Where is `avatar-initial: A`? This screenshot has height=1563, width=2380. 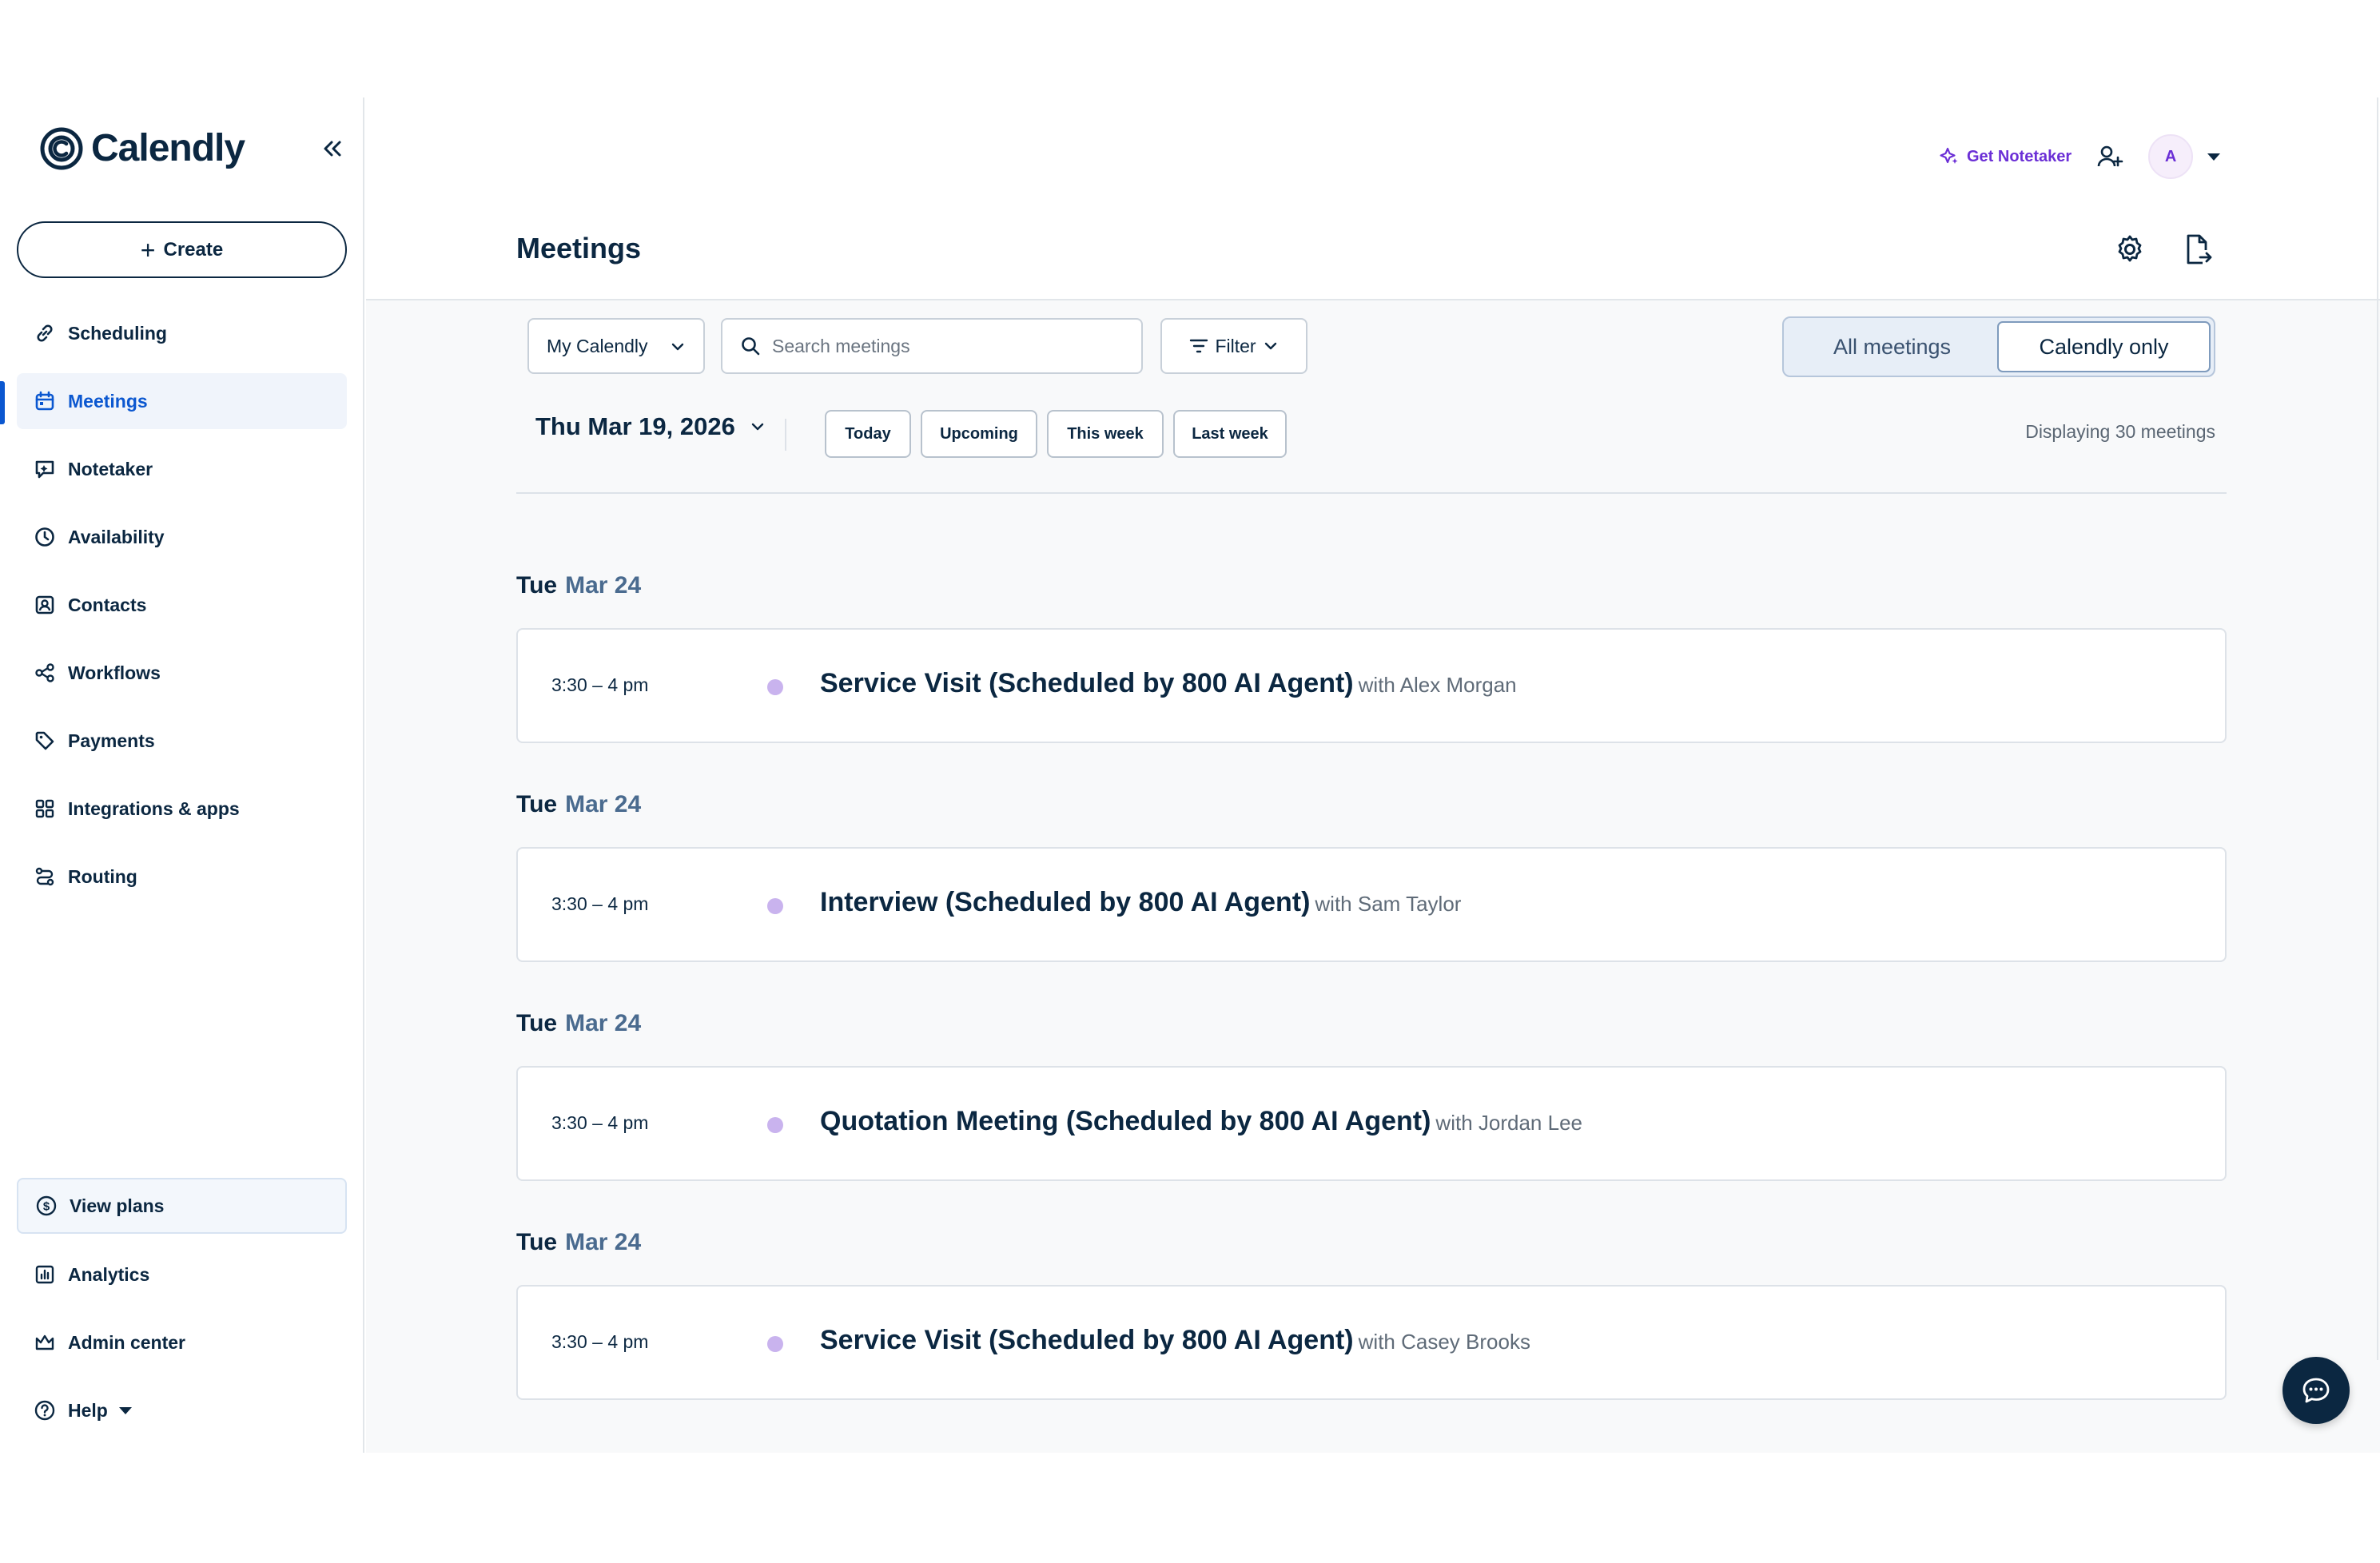 avatar-initial: A is located at coordinates (2170, 156).